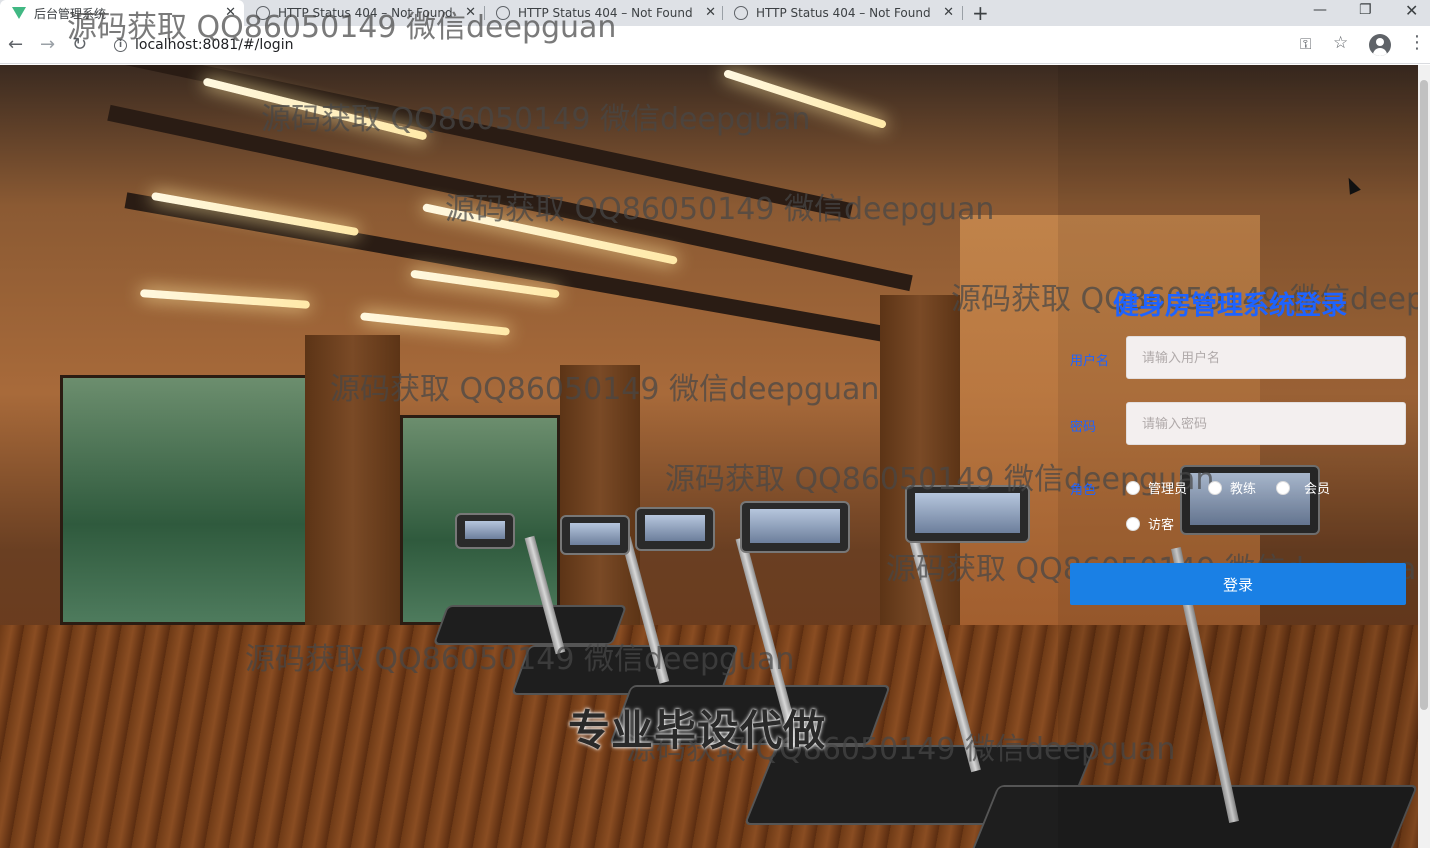 This screenshot has width=1430, height=848. Describe the element at coordinates (47, 44) in the screenshot. I see `forward-button: →` at that location.